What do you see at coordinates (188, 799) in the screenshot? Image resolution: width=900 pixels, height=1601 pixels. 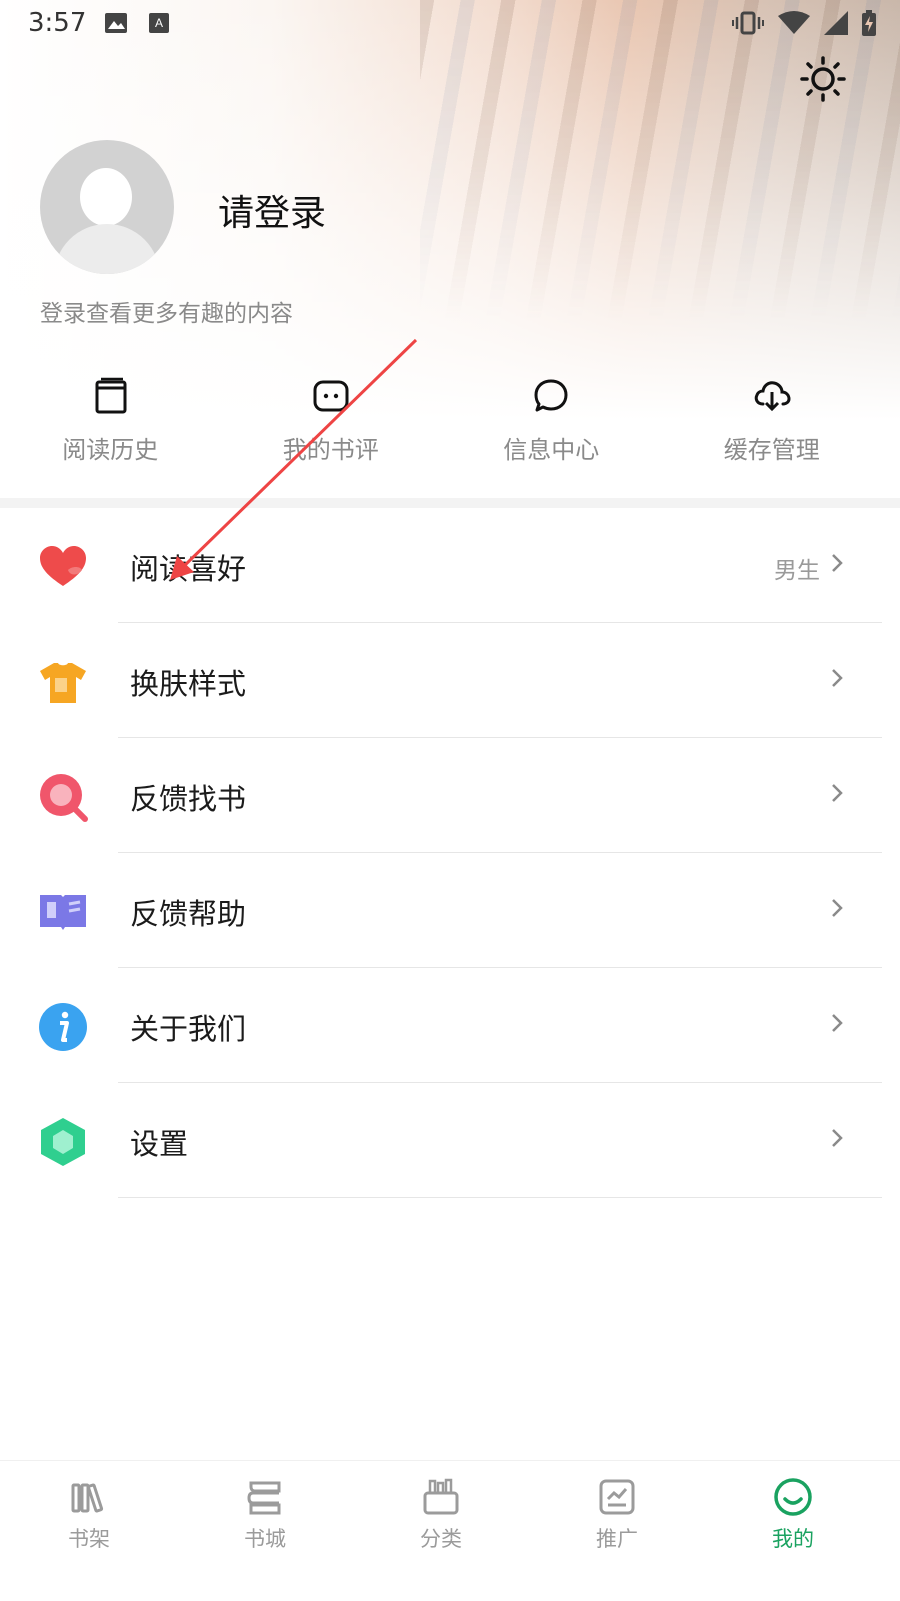 I see `menu-item-label: 反馈找书` at bounding box center [188, 799].